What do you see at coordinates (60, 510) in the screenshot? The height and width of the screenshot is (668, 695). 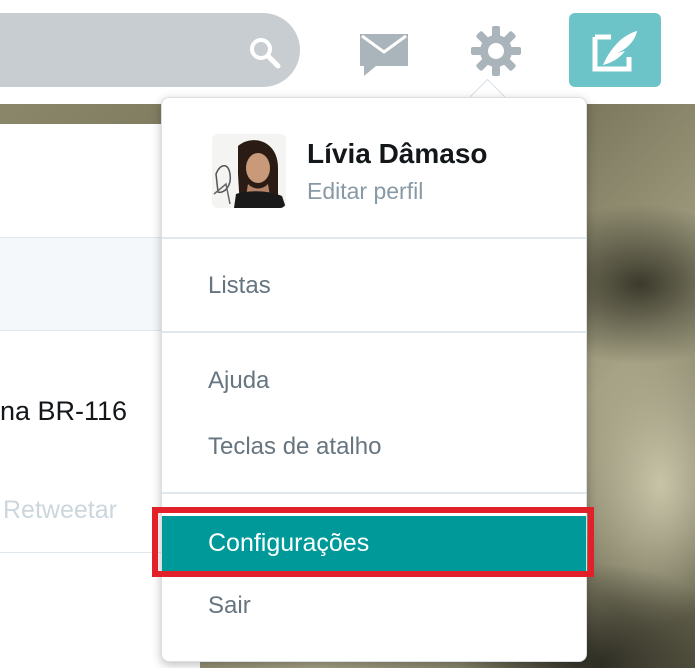 I see `retweet-button: Retweetar` at bounding box center [60, 510].